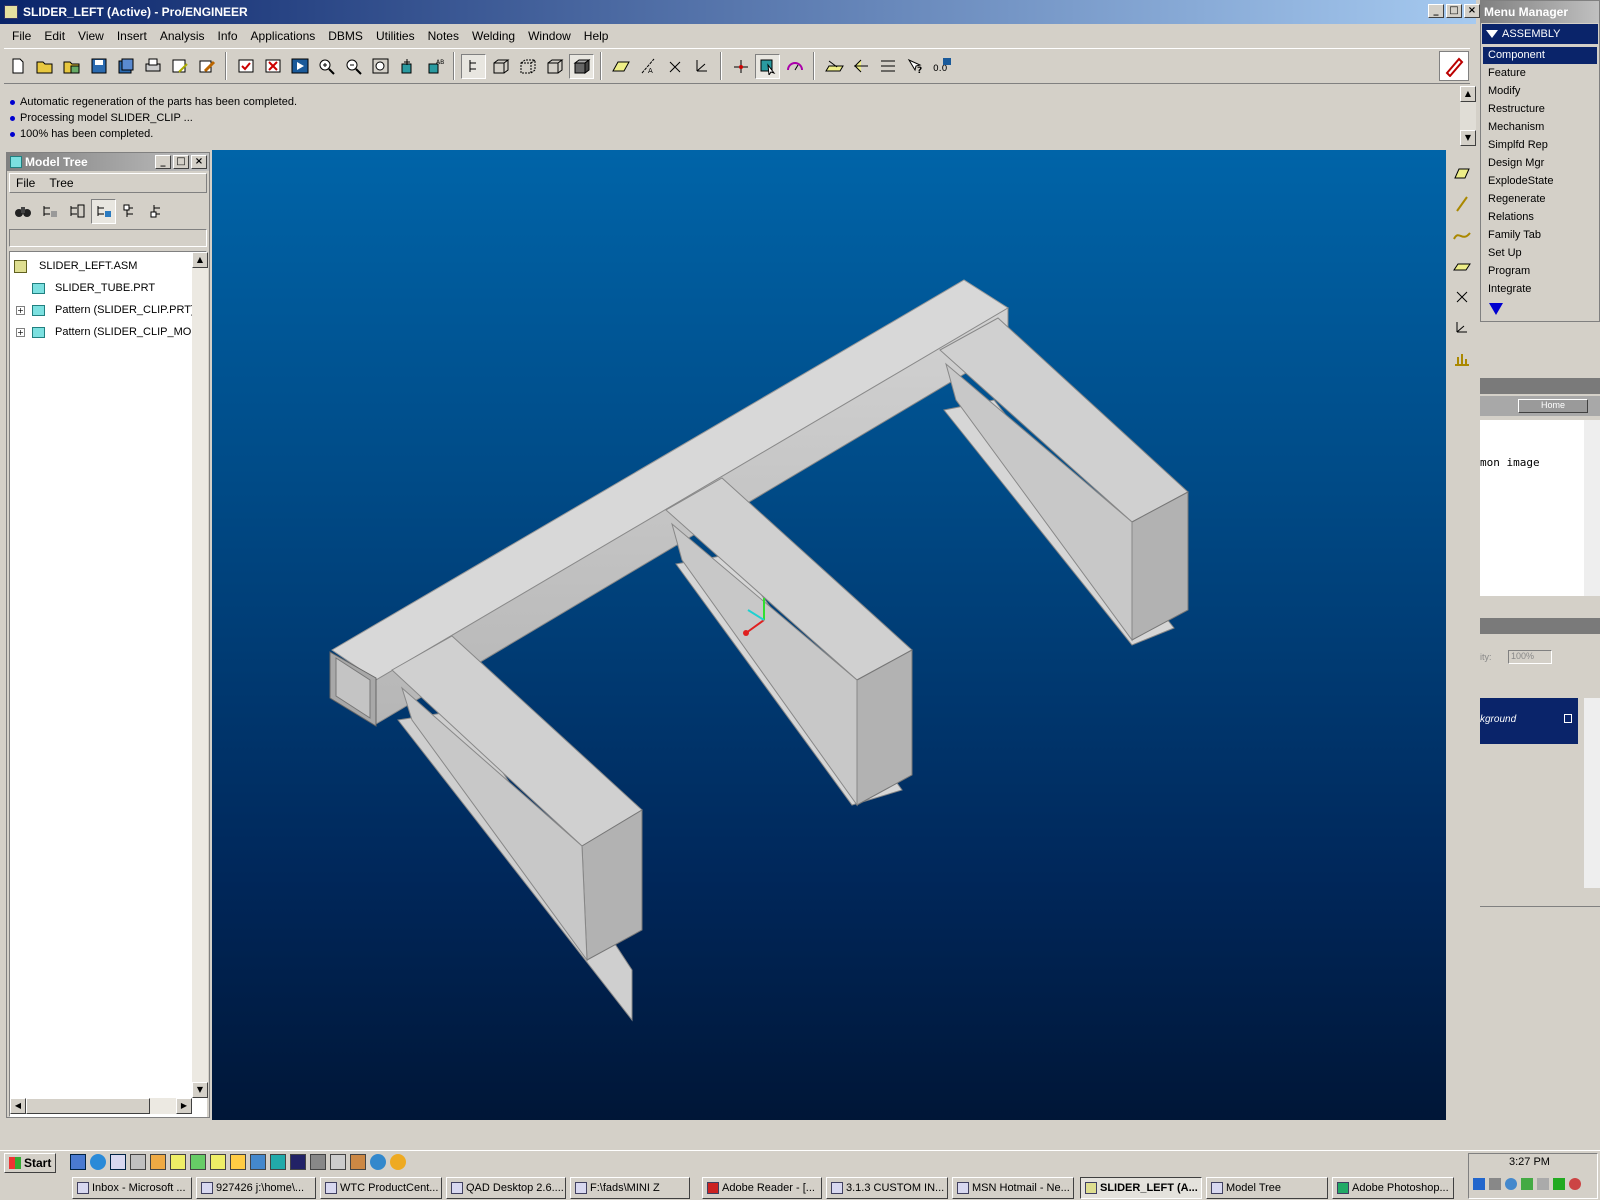 The image size is (1600, 1200). Describe the element at coordinates (1540, 91) in the screenshot. I see `mm-item-modify: Modify` at that location.